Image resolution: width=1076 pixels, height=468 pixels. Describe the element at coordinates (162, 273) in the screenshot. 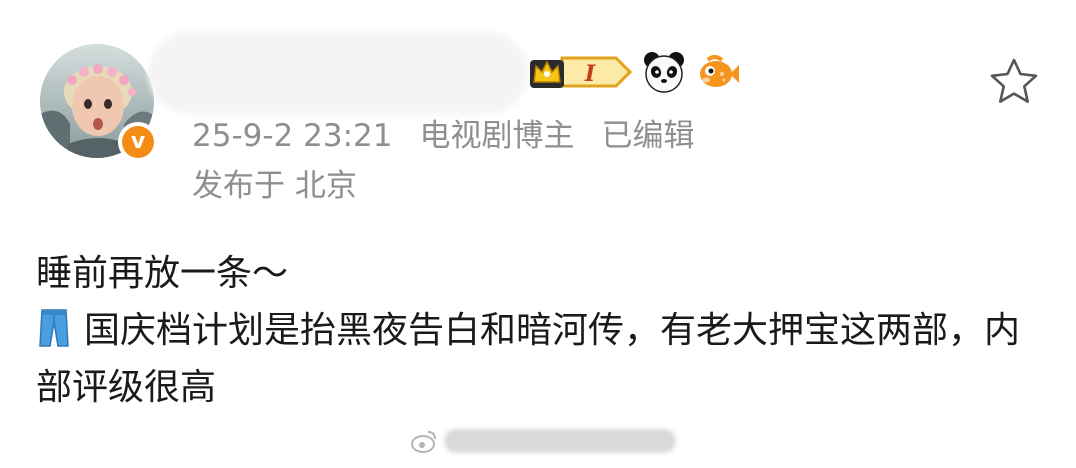

I see `content-line-1: 睡前再放一条～` at that location.